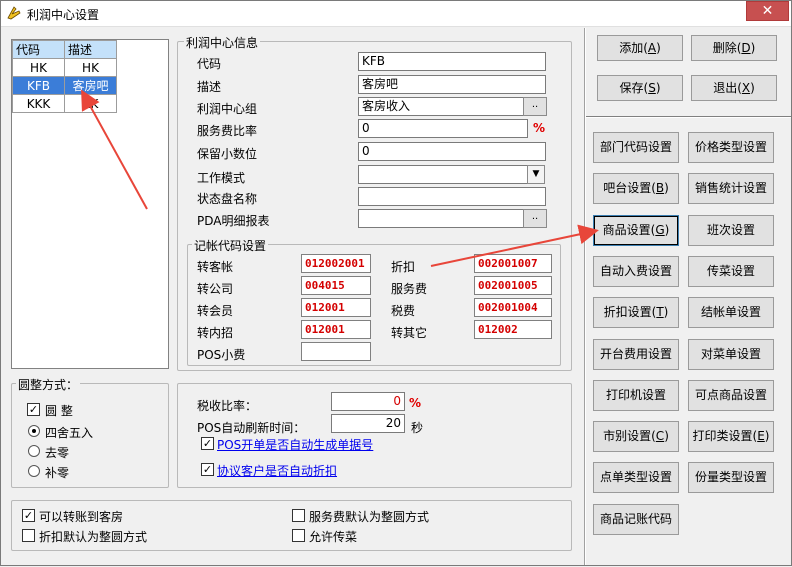  What do you see at coordinates (441, 218) in the screenshot?
I see `pda-field` at bounding box center [441, 218].